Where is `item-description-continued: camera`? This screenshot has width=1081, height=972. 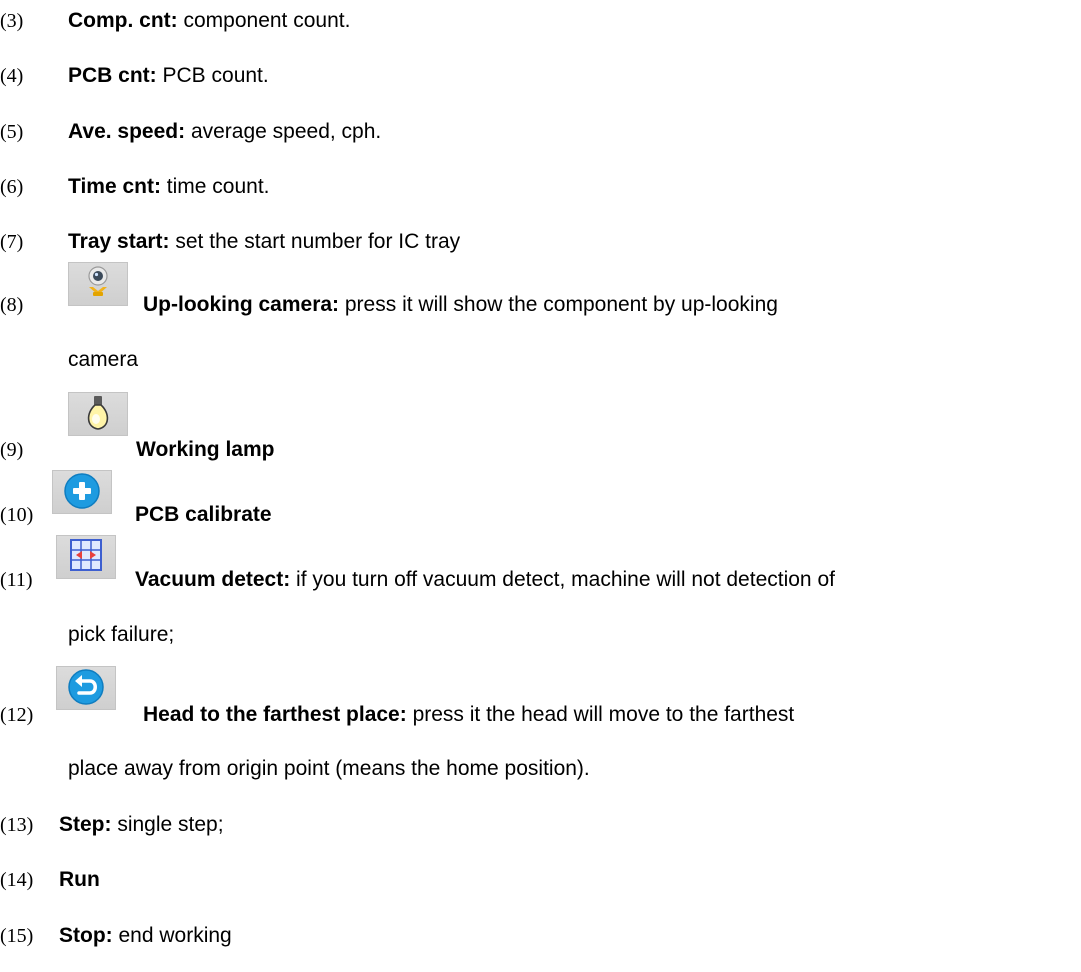 item-description-continued: camera is located at coordinates (103, 359).